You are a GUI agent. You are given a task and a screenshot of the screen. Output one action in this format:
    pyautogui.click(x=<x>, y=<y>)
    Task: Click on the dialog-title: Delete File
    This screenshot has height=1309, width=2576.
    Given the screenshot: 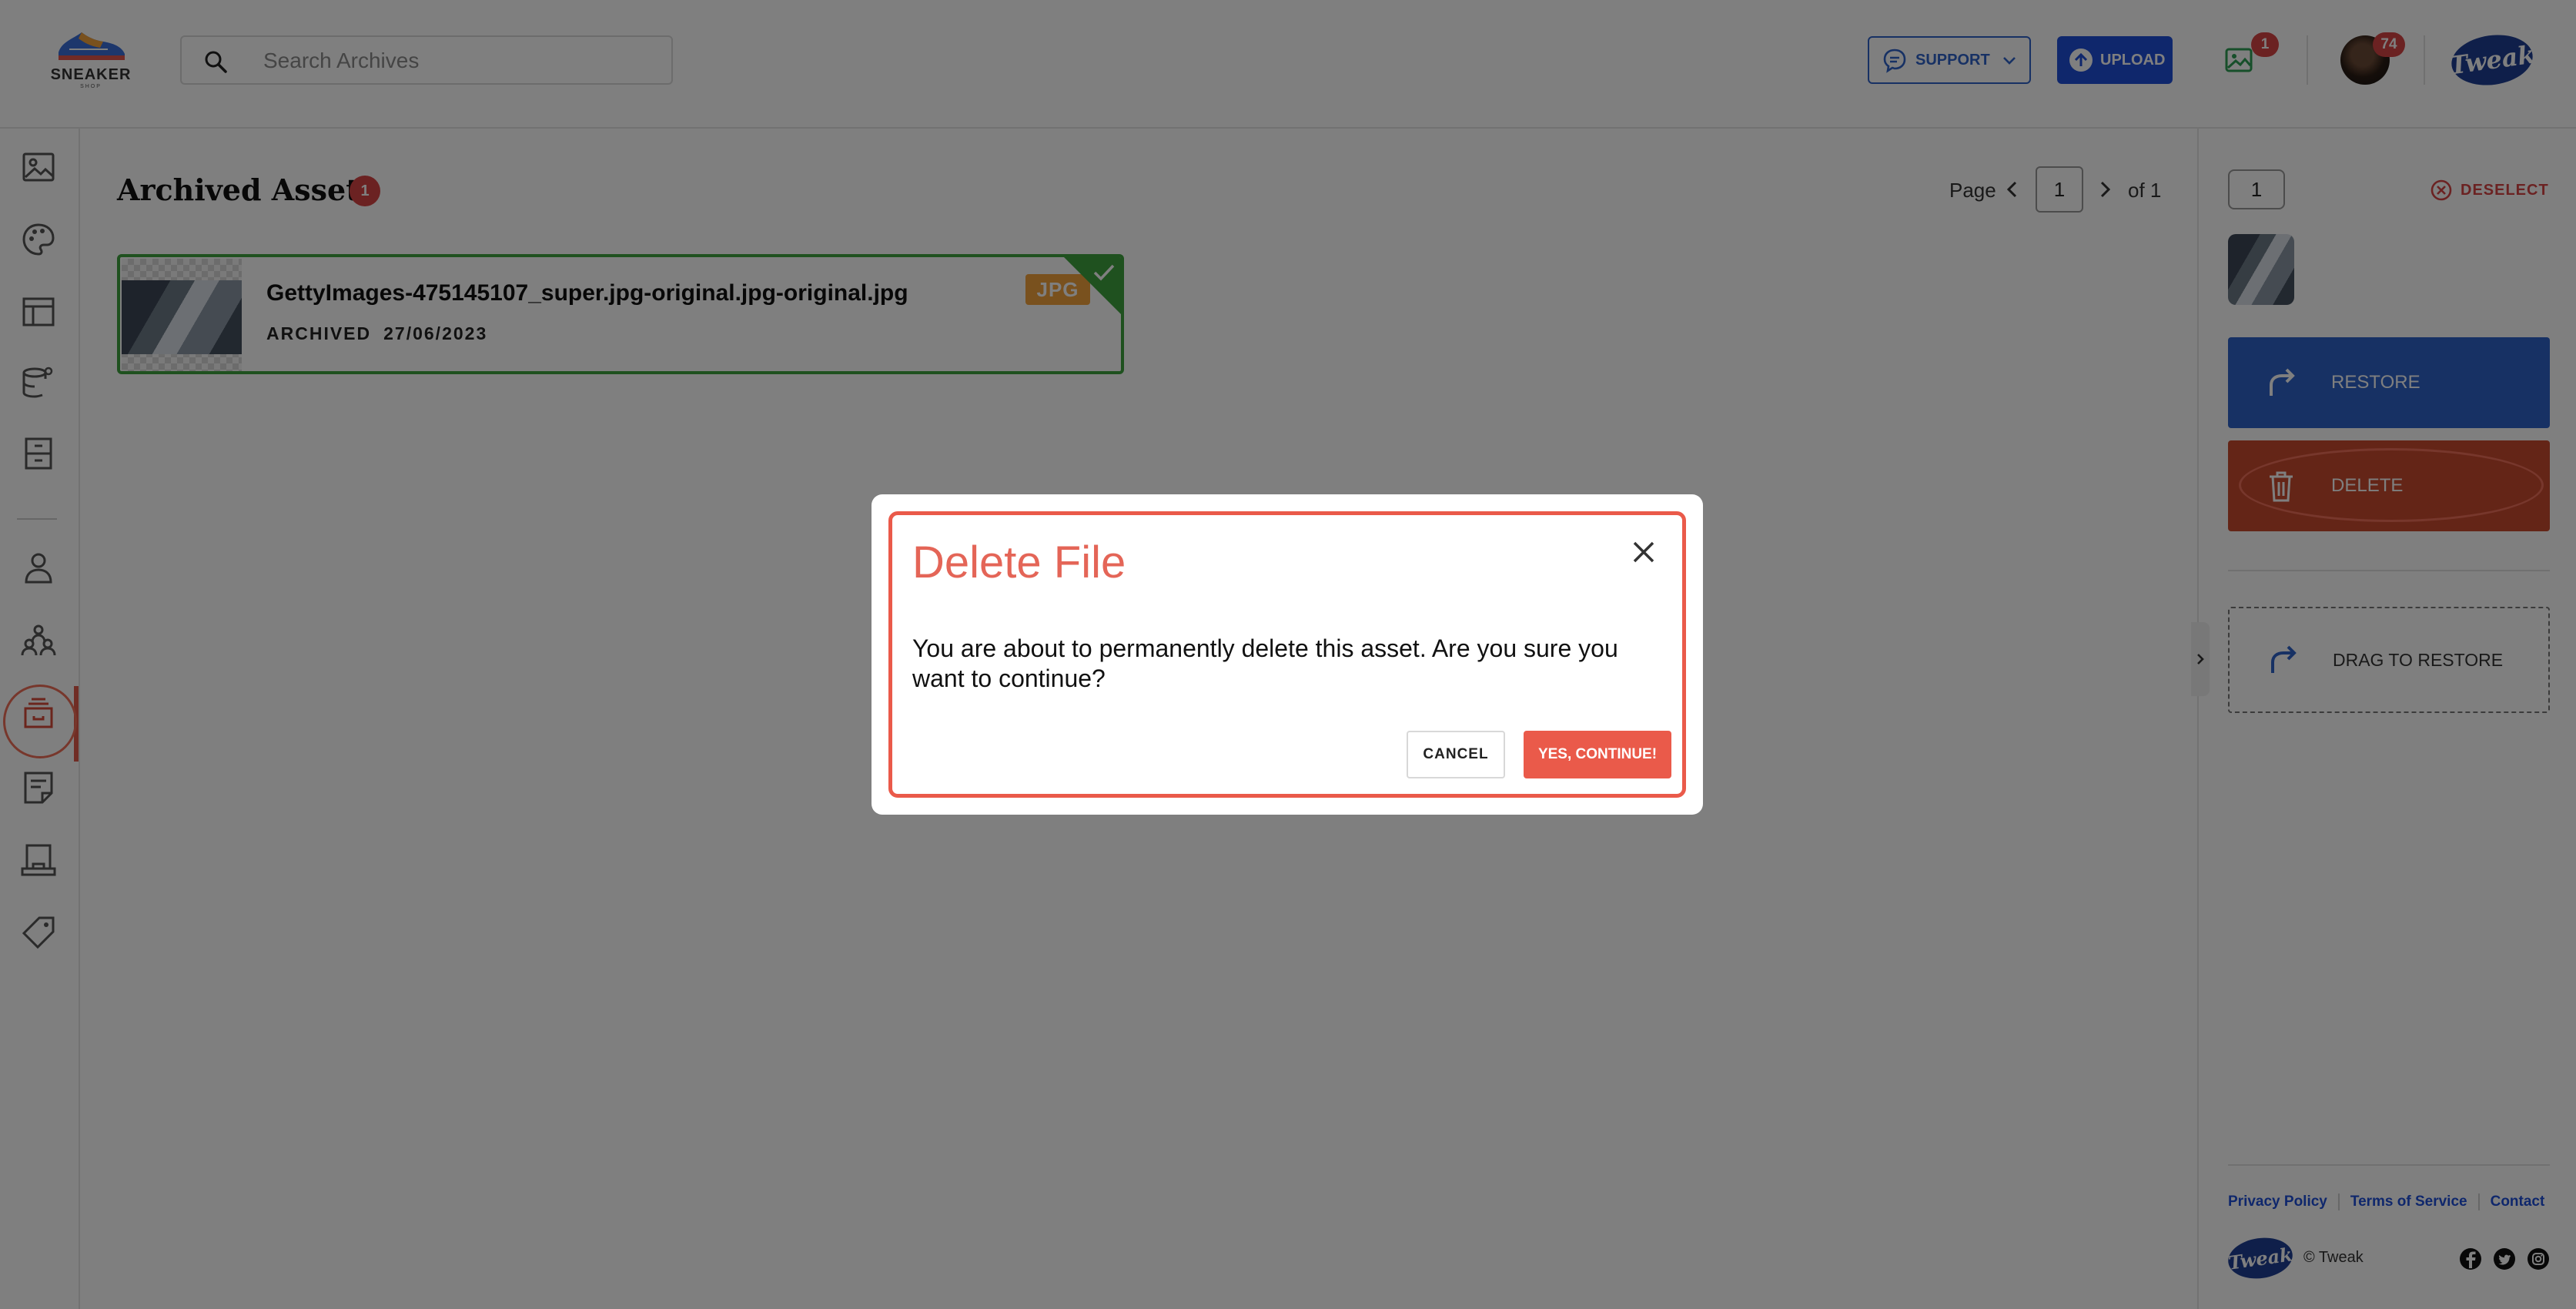 What is the action you would take?
    pyautogui.click(x=1019, y=562)
    